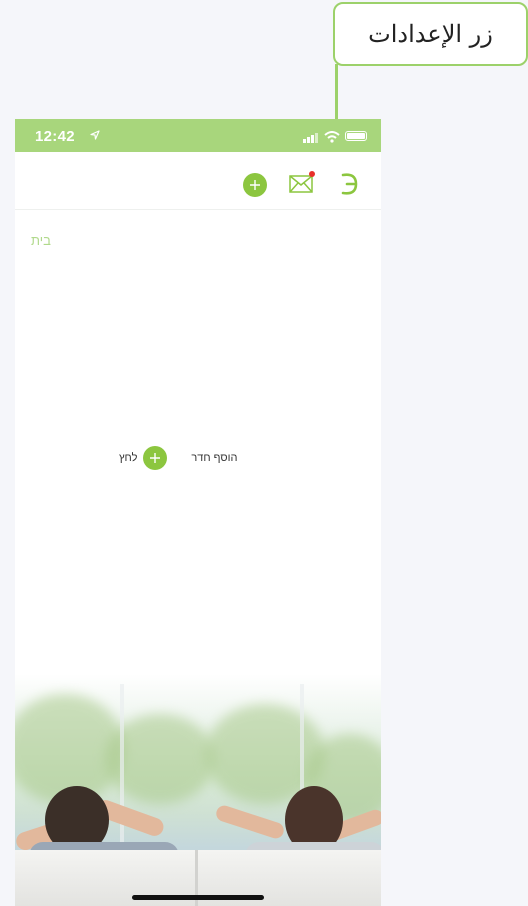 The width and height of the screenshot is (528, 906). I want to click on home-label: בית, so click(41, 240).